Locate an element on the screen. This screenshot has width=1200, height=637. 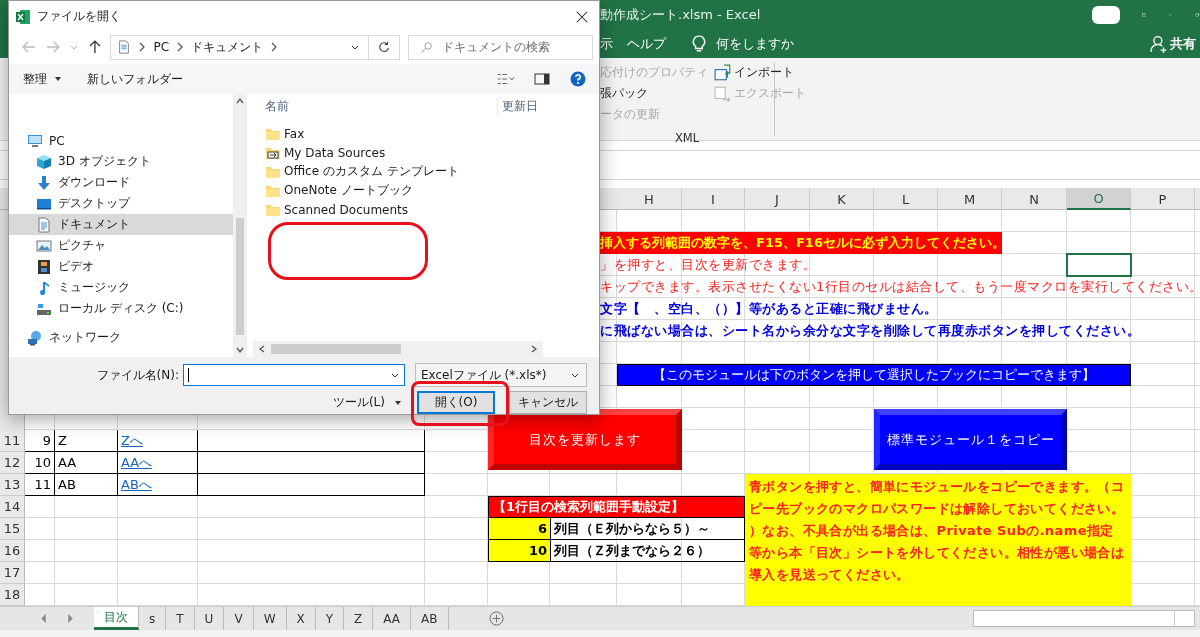
view-options-icon is located at coordinates (506, 79).